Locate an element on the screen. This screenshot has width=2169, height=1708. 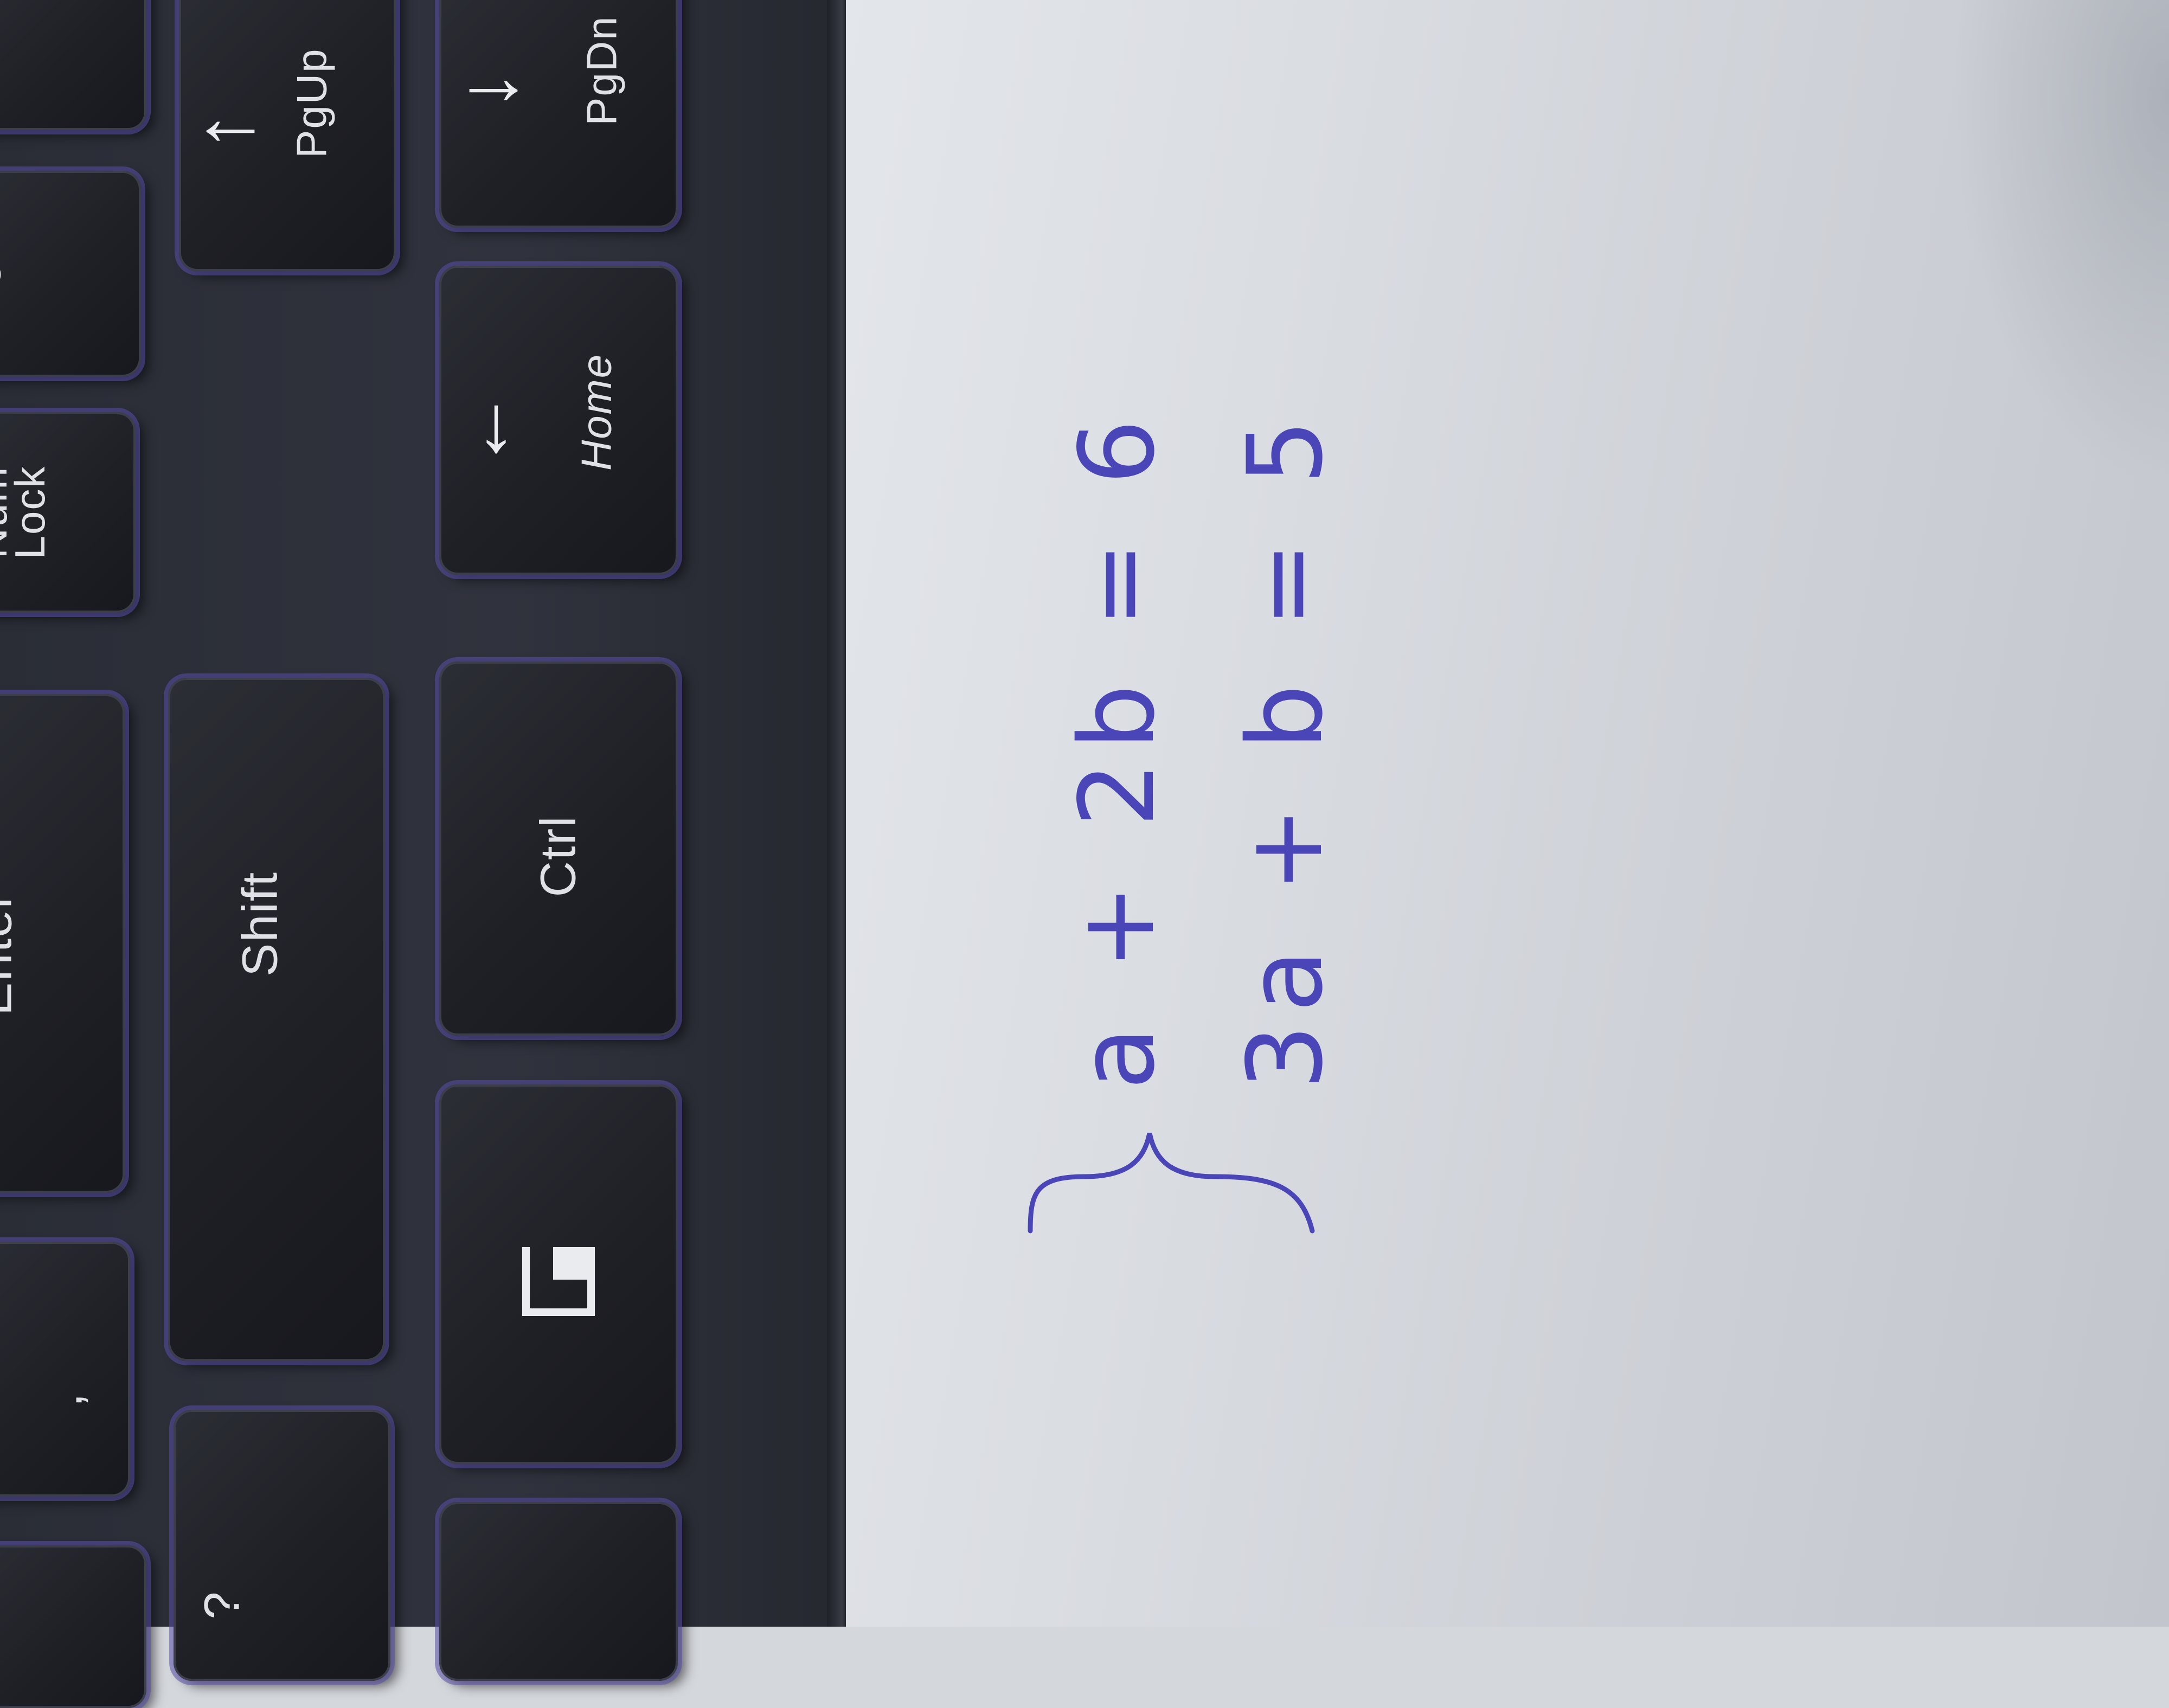
key-zero-label: 0 is located at coordinates (6, 273).